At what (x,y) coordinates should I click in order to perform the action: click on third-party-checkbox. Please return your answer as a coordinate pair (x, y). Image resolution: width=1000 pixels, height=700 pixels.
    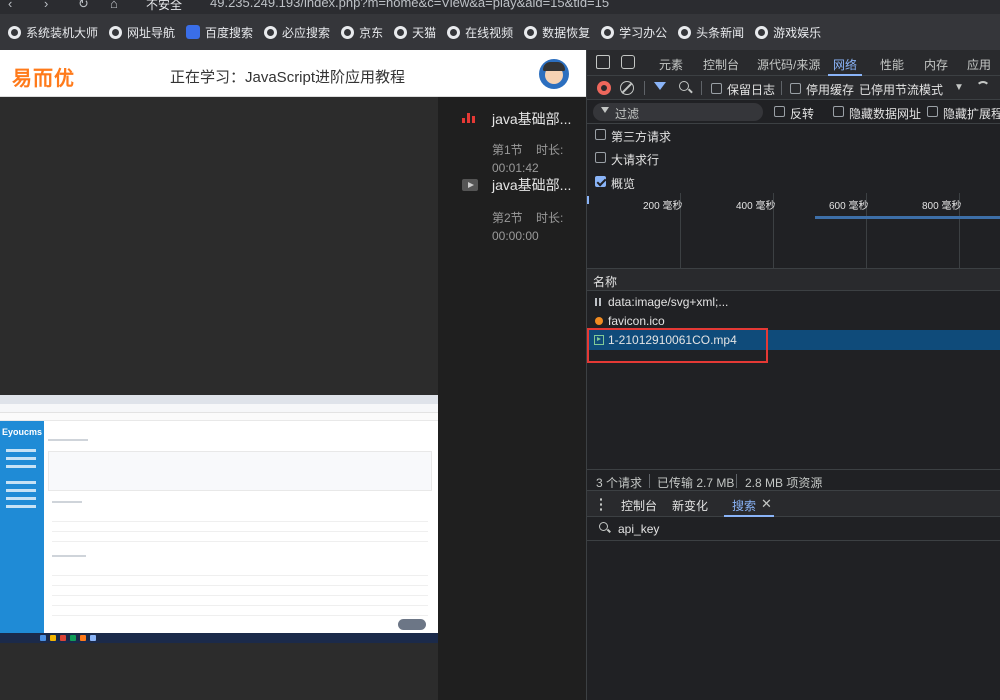
    Looking at the image, I should click on (600, 134).